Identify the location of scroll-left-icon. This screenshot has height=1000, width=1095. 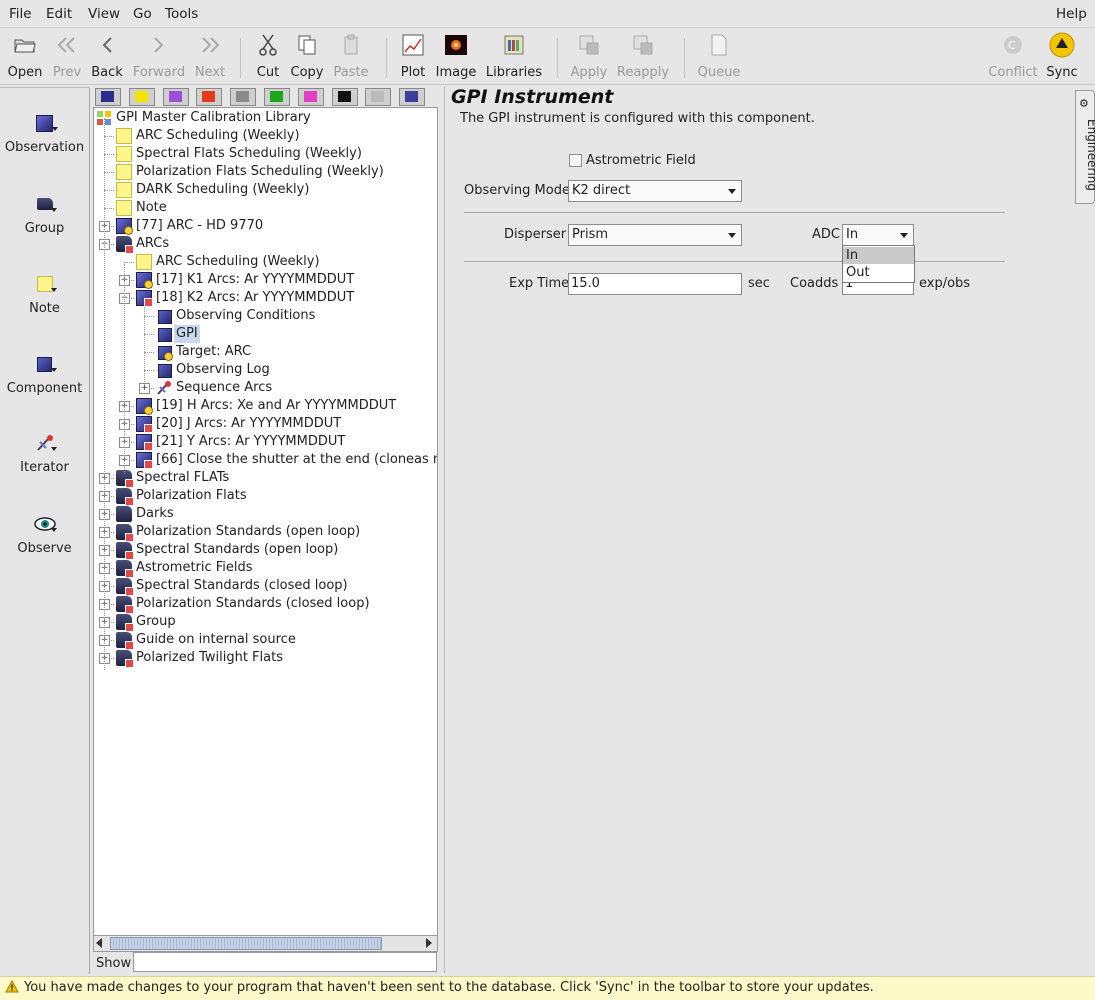
(99, 943).